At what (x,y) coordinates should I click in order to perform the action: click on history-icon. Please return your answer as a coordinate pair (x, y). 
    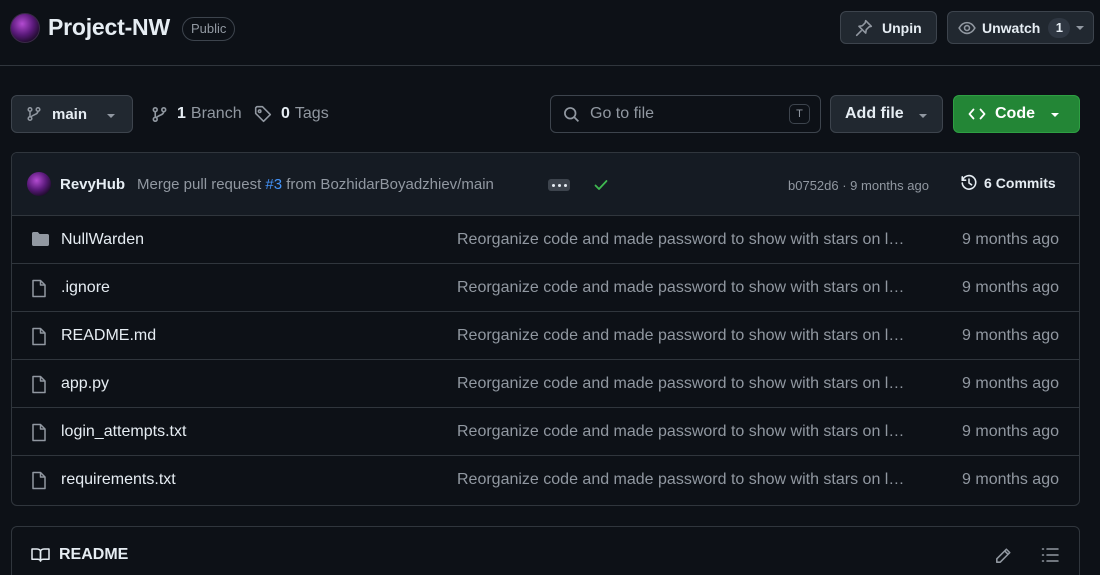
    Looking at the image, I should click on (969, 183).